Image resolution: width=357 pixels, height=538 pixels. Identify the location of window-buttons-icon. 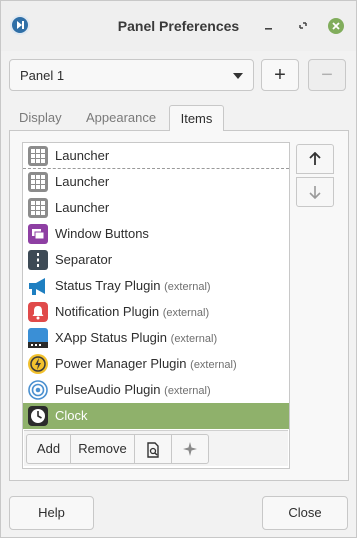
(38, 234).